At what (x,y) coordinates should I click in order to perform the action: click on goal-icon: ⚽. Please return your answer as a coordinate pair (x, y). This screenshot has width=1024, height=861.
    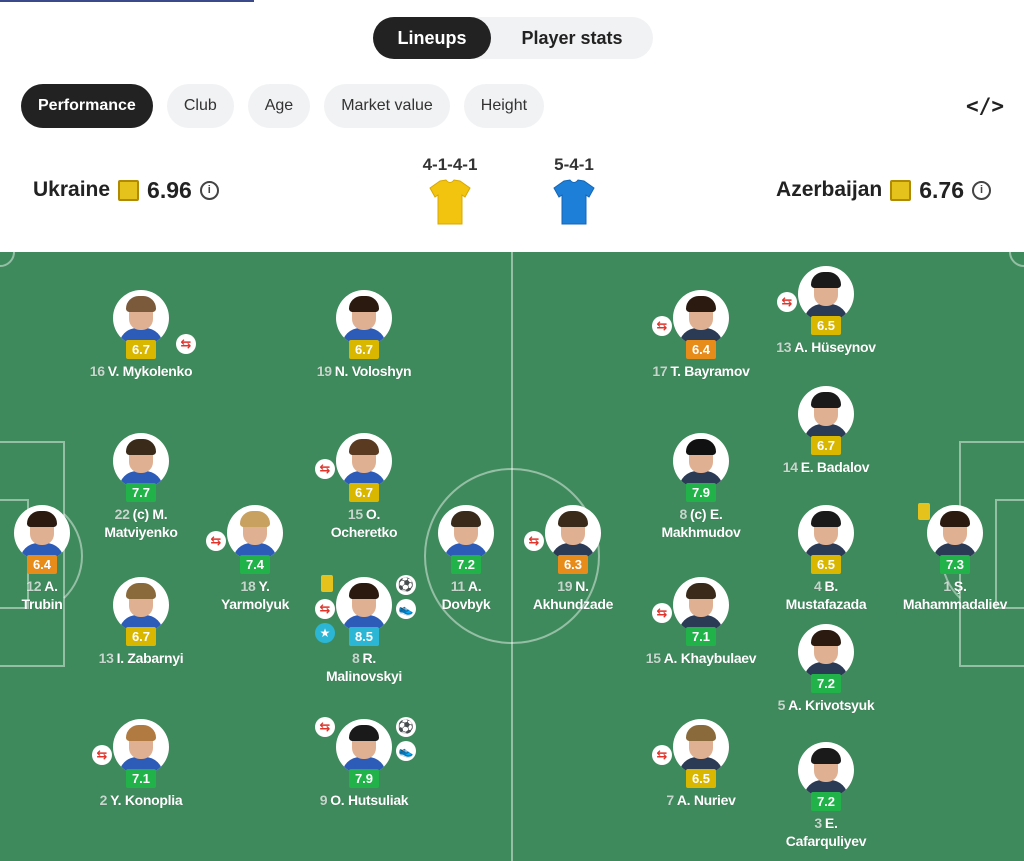
    Looking at the image, I should click on (406, 727).